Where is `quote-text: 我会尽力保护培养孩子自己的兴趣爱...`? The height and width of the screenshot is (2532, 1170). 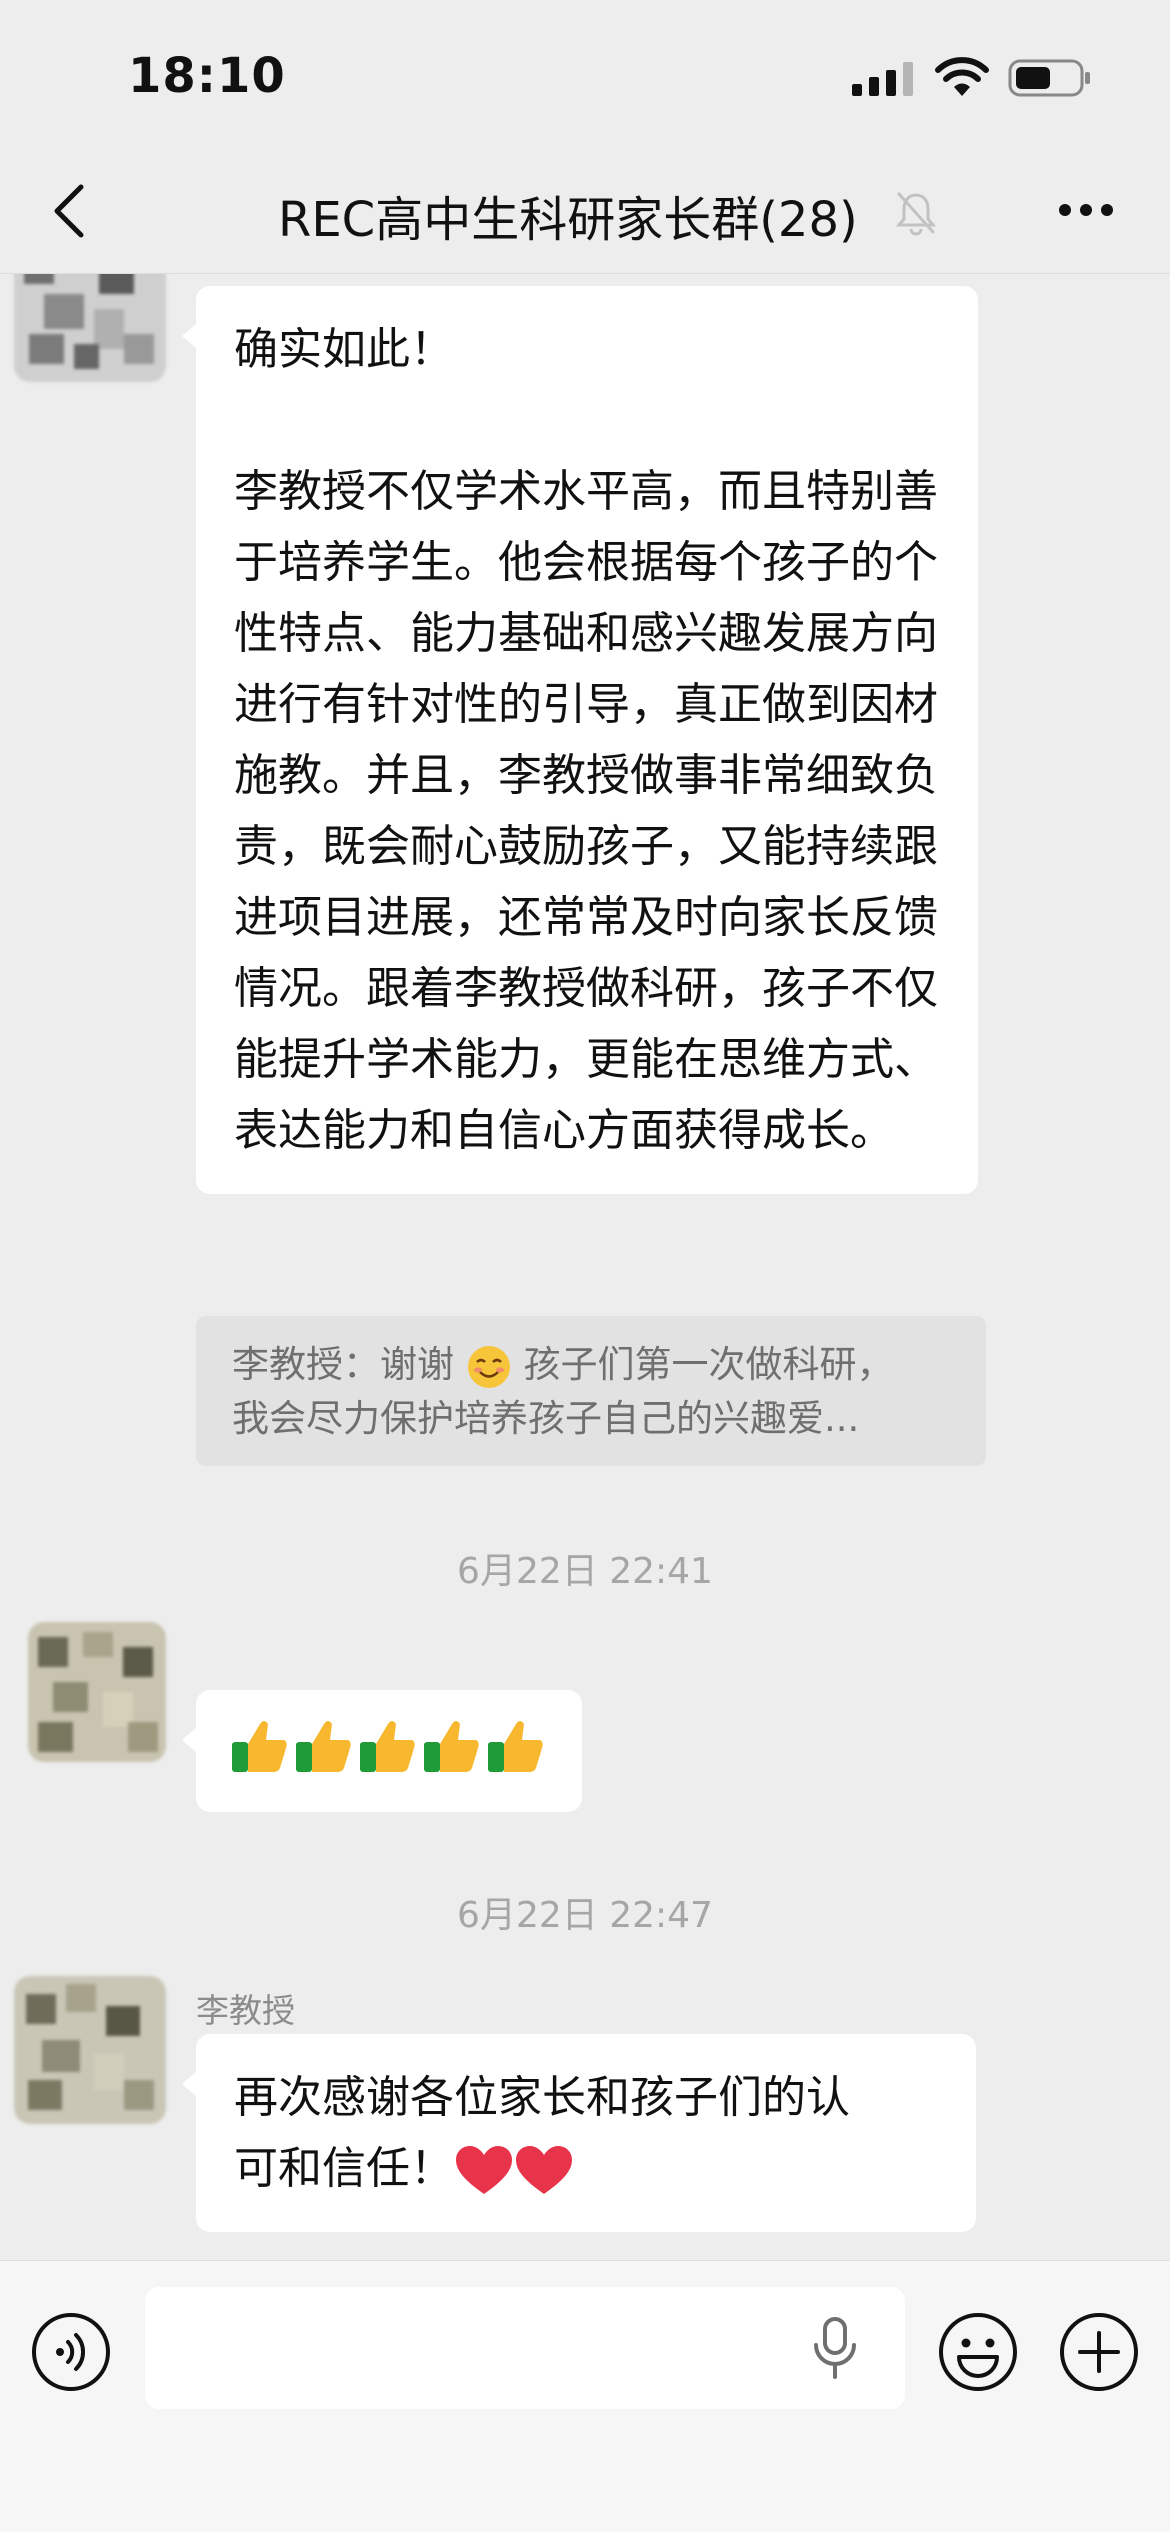
quote-text: 我会尽力保护培养孩子自己的兴趣爱... is located at coordinates (546, 1418).